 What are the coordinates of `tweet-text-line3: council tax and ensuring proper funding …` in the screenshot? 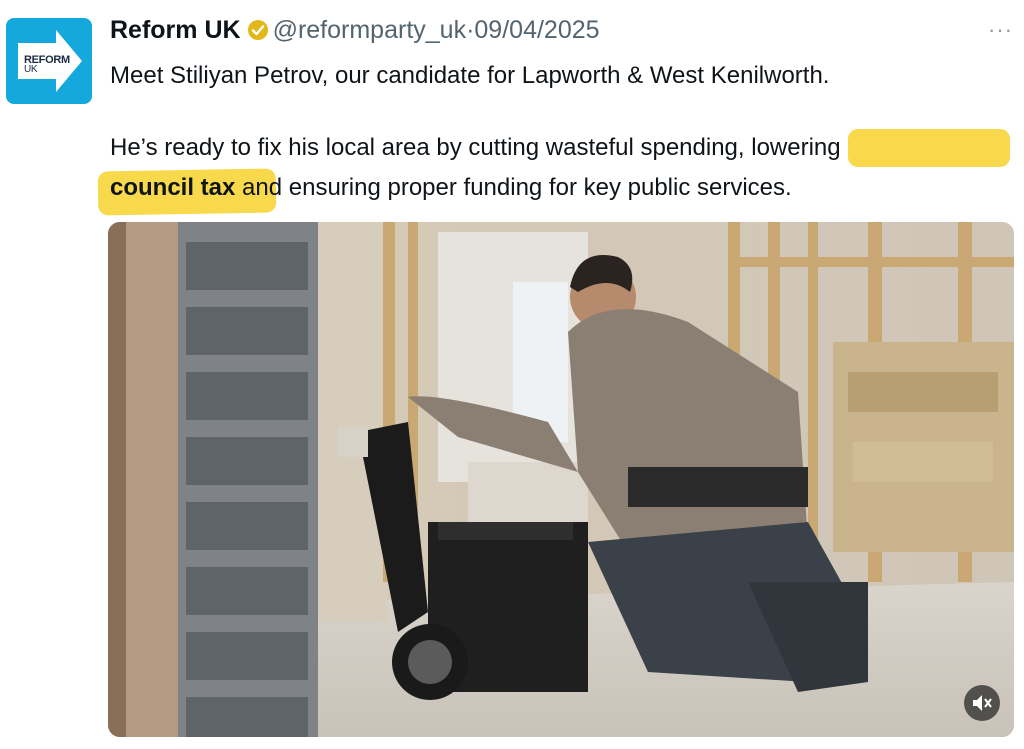 It's located at (451, 188).